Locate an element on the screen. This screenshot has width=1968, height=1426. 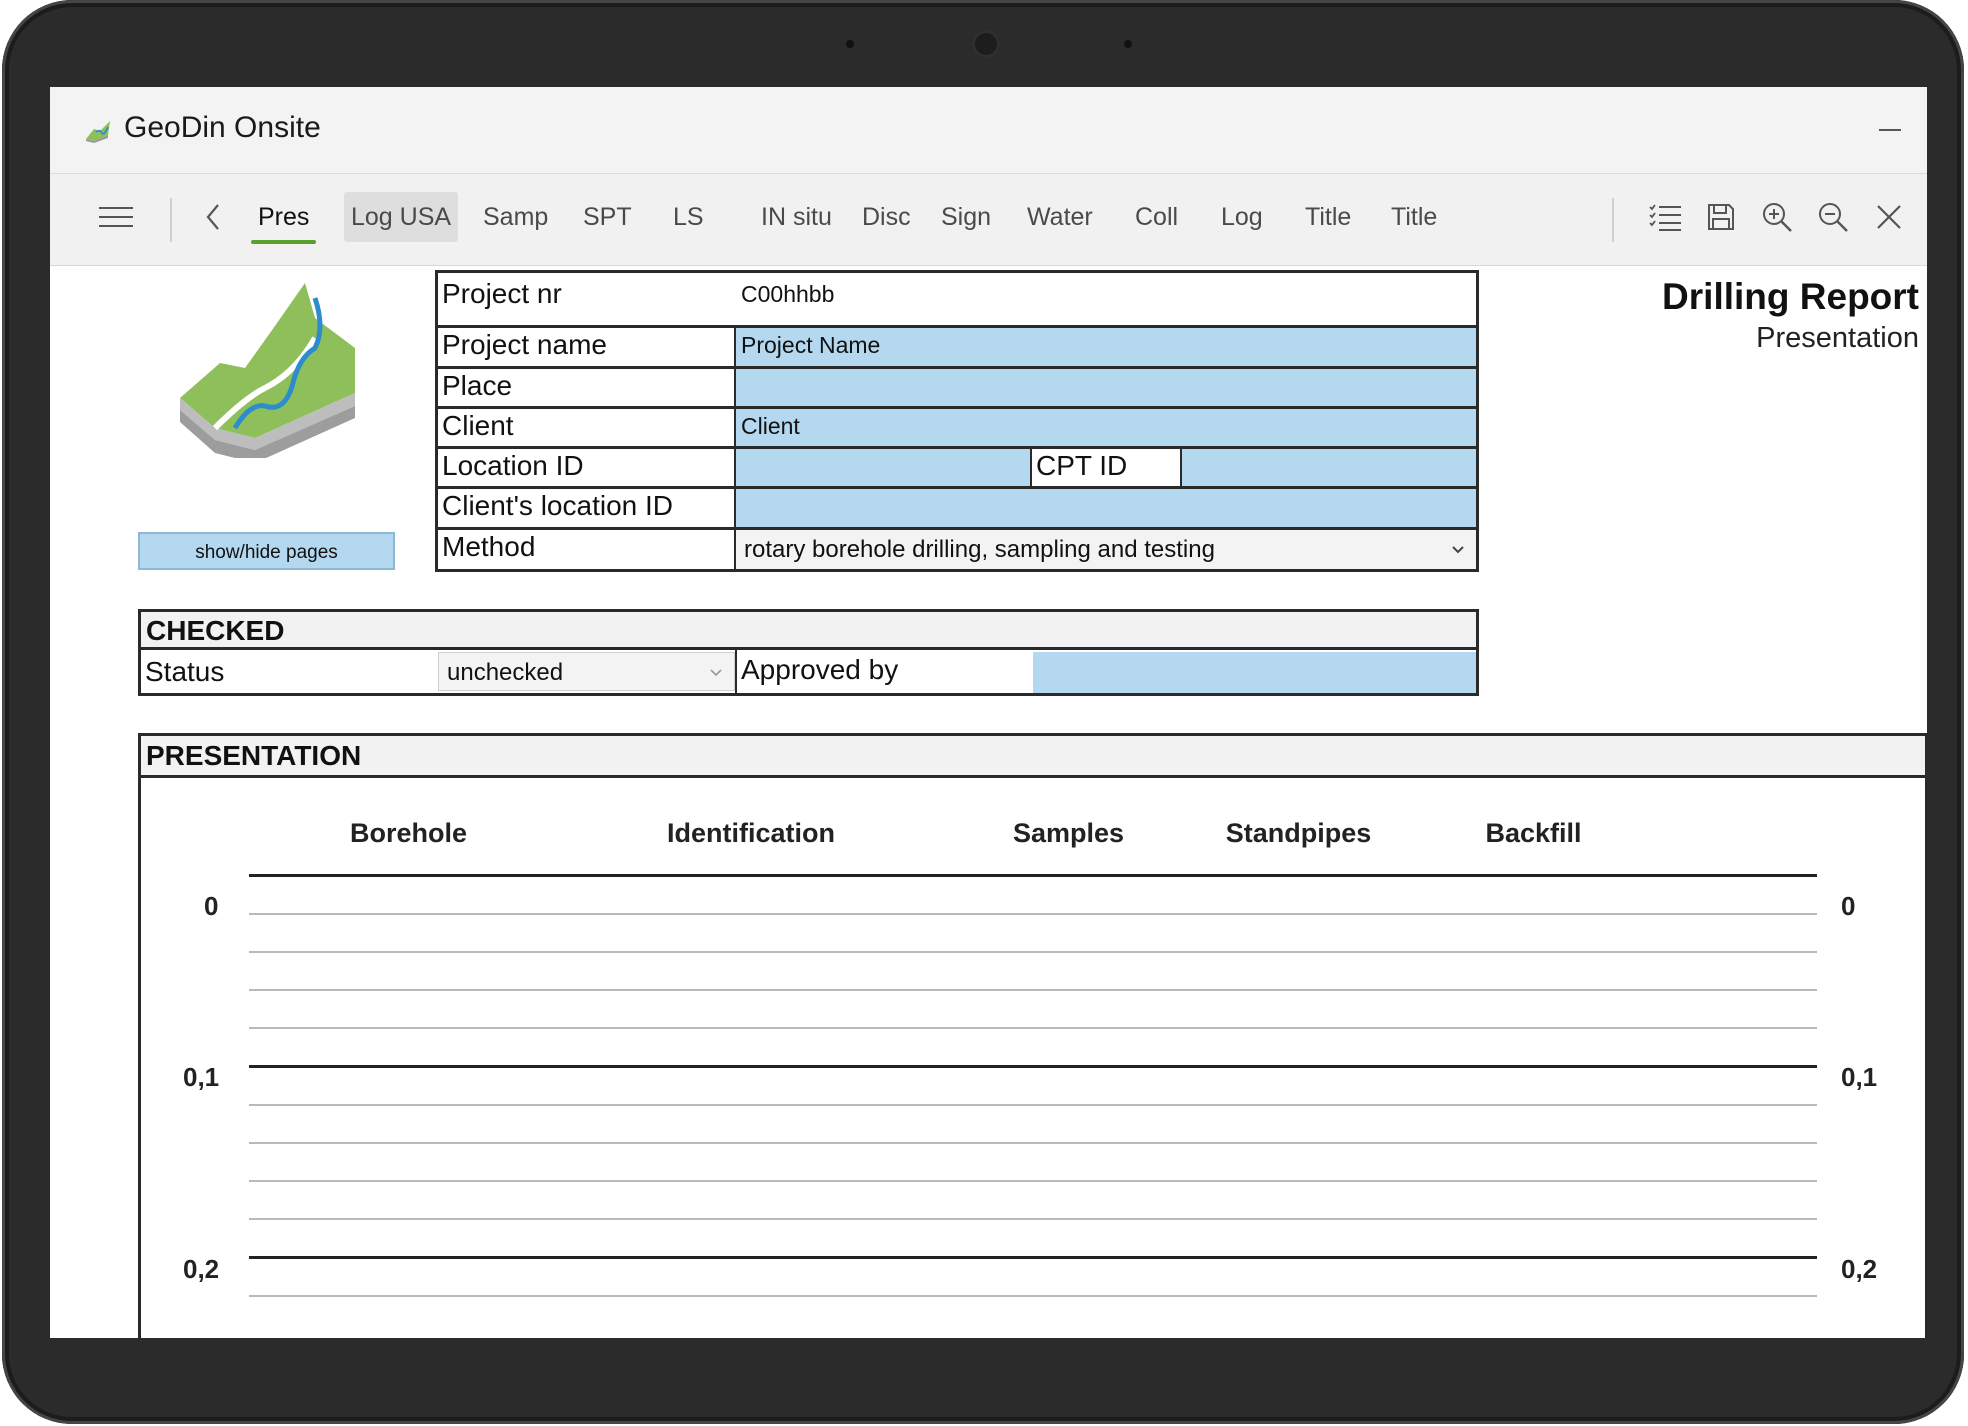
checked-heading: CHECKED is located at coordinates (808, 631).